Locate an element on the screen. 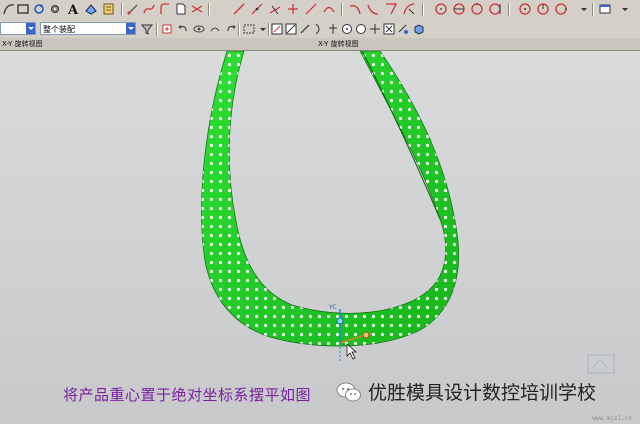  selection-toolbar: 整个装配 is located at coordinates (320, 29).